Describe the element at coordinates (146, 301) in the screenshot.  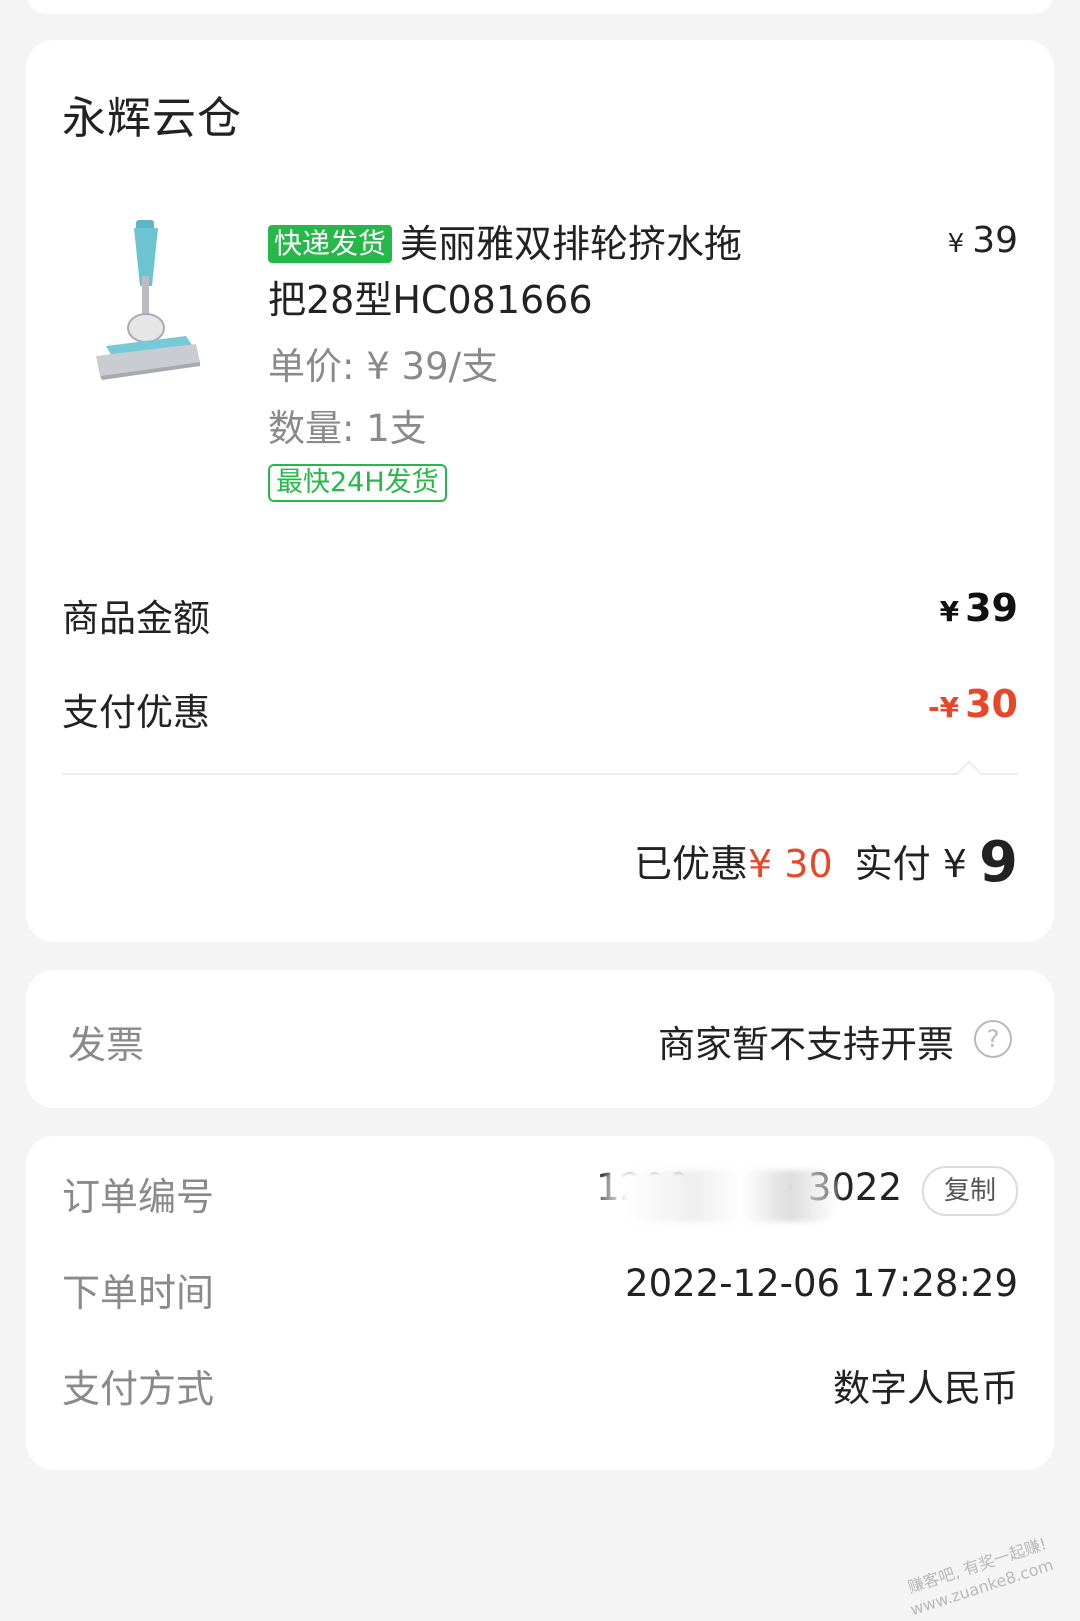
I see `product-image` at that location.